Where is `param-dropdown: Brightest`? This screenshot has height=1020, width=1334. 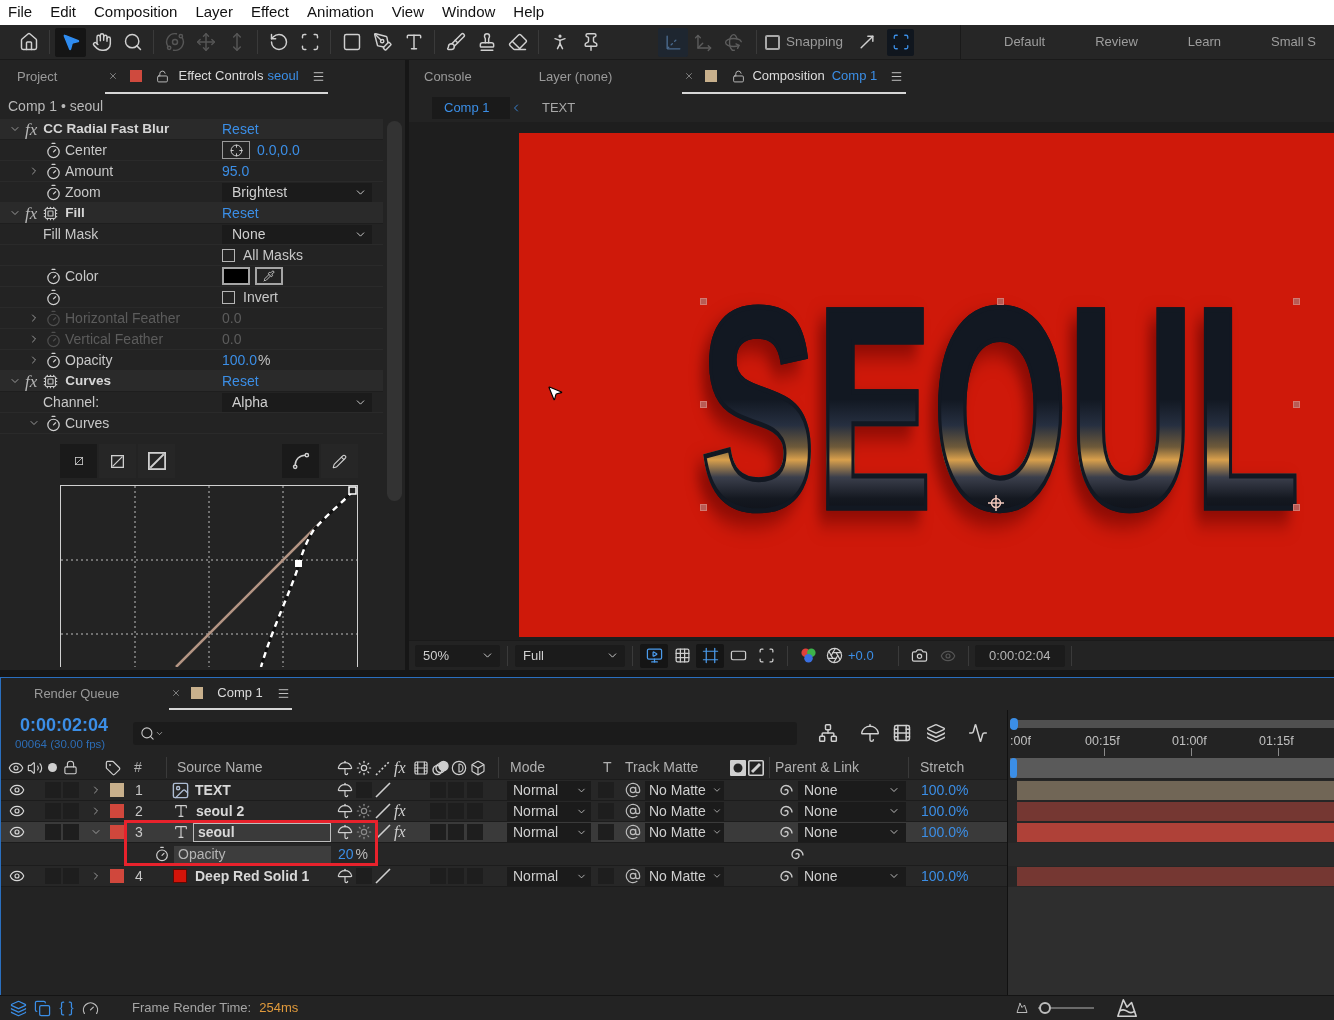
param-dropdown: Brightest is located at coordinates (297, 192).